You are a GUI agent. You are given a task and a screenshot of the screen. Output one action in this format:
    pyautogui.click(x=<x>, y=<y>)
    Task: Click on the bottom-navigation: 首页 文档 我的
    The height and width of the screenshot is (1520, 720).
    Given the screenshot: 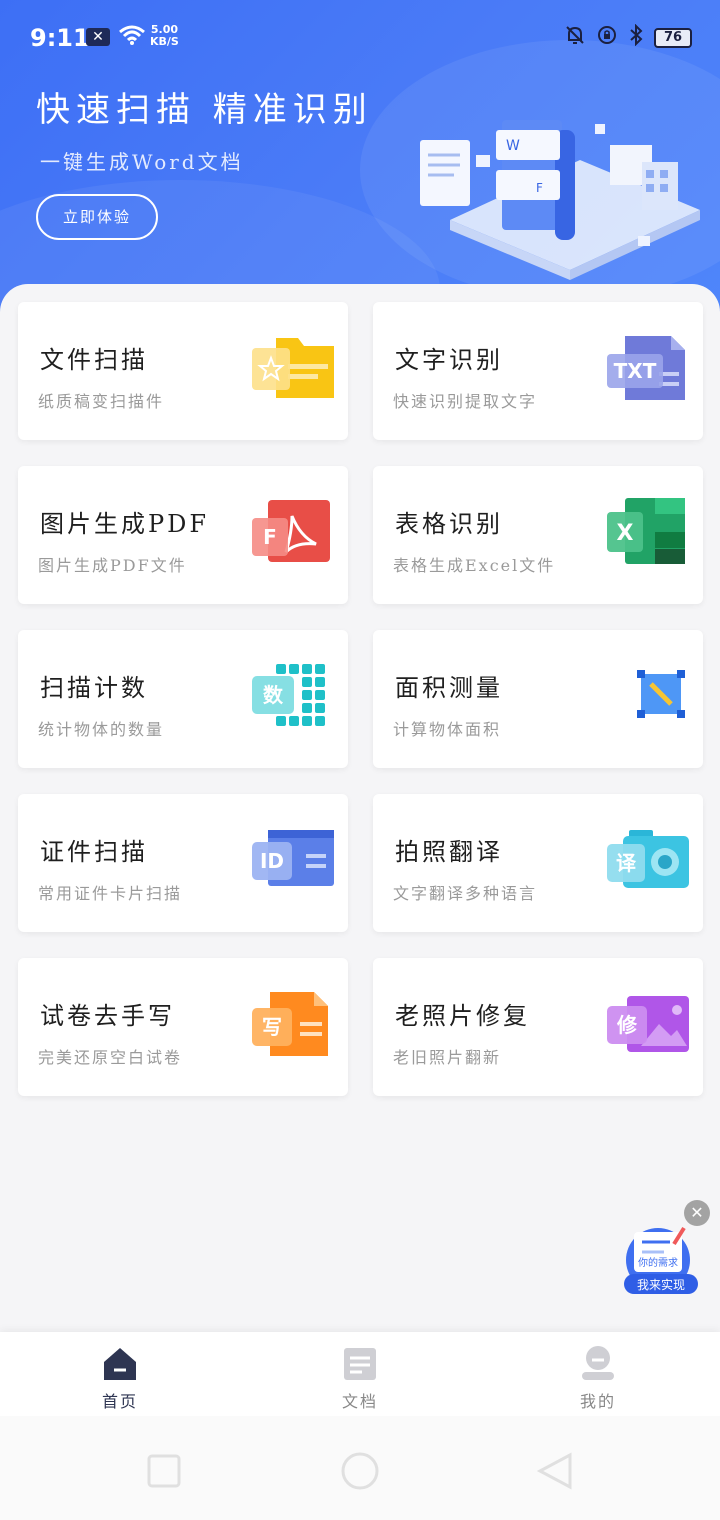 What is the action you would take?
    pyautogui.click(x=360, y=1374)
    